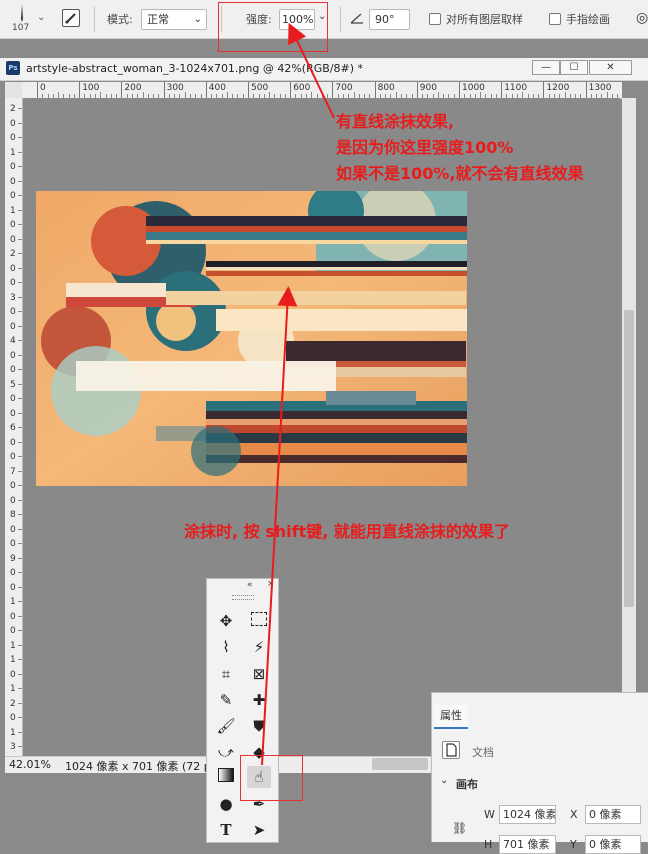 The image size is (648, 854). I want to click on mode-label: 模式:, so click(120, 19).